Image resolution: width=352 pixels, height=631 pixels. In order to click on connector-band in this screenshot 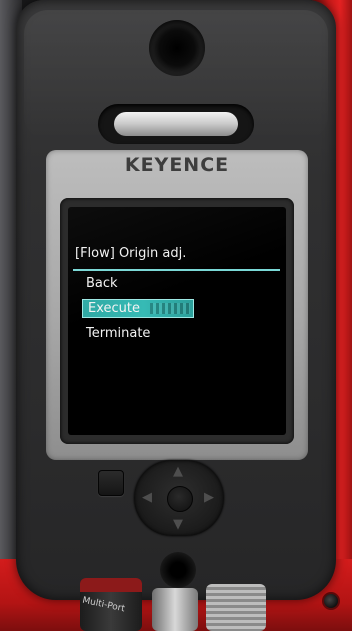, I will do `click(111, 585)`.